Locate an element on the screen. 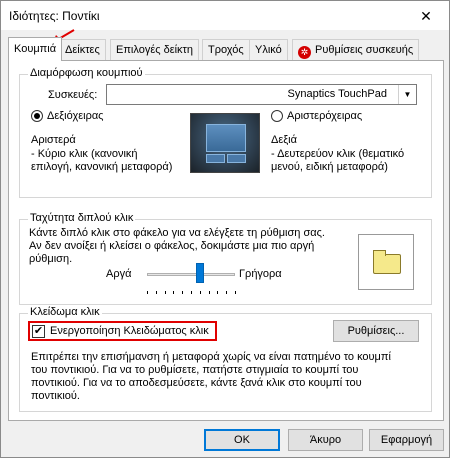 Image resolution: width=450 pixels, height=458 pixels. left-handed-radio is located at coordinates (277, 116).